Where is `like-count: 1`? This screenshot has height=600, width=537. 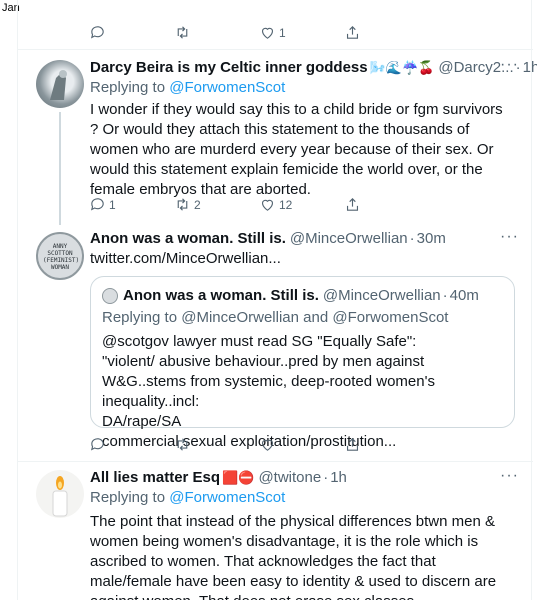
like-count: 1 is located at coordinates (282, 32).